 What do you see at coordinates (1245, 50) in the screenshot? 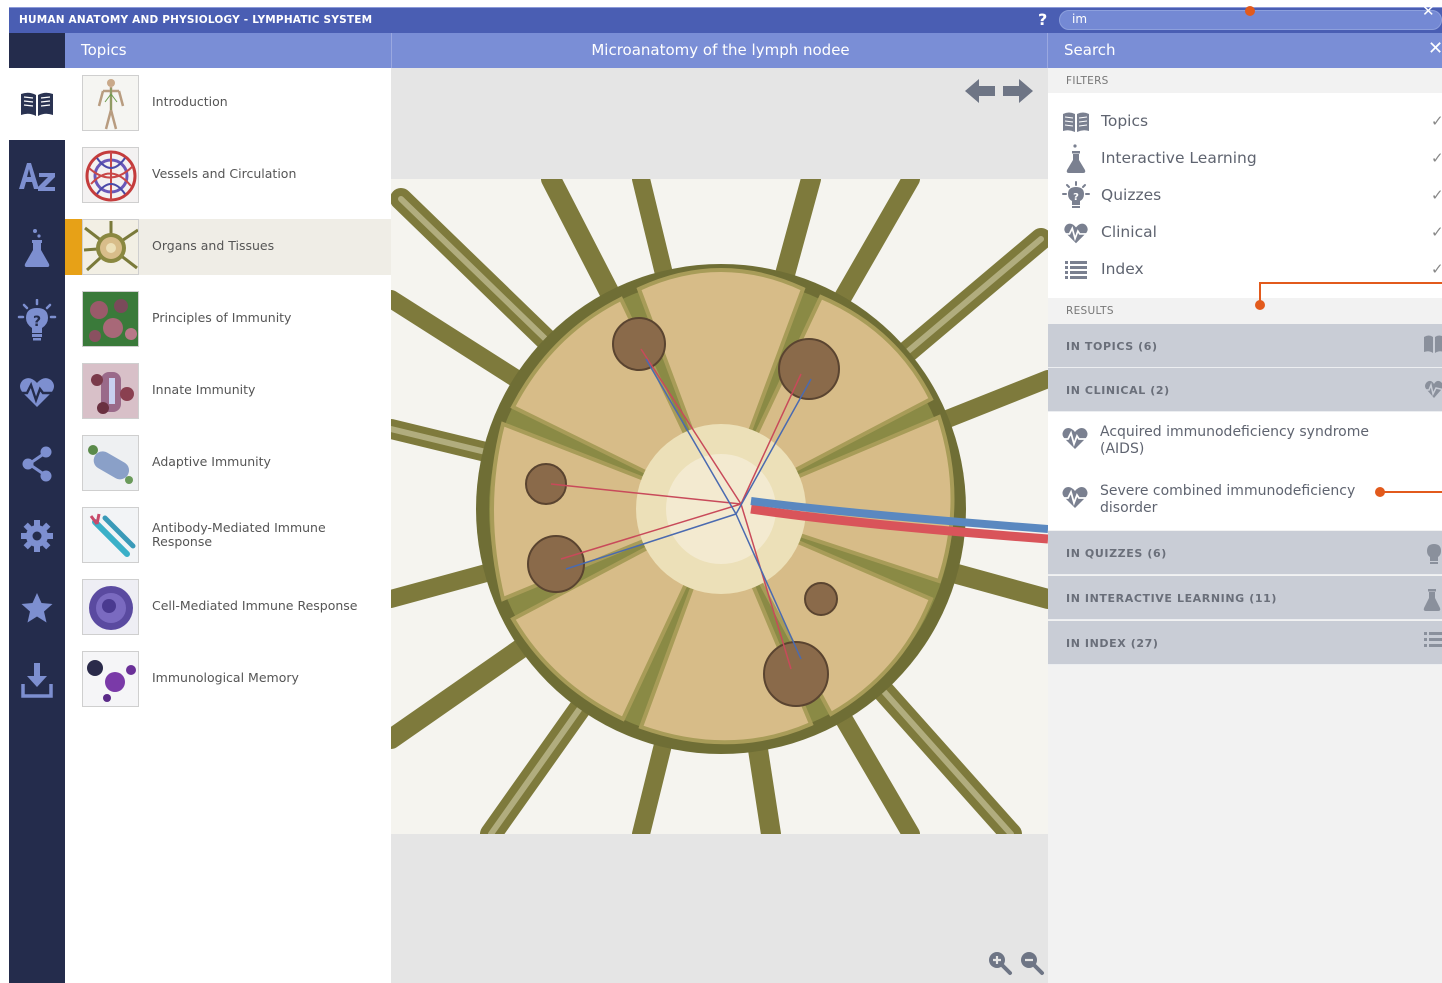
I see `search-header: Search ✕` at bounding box center [1245, 50].